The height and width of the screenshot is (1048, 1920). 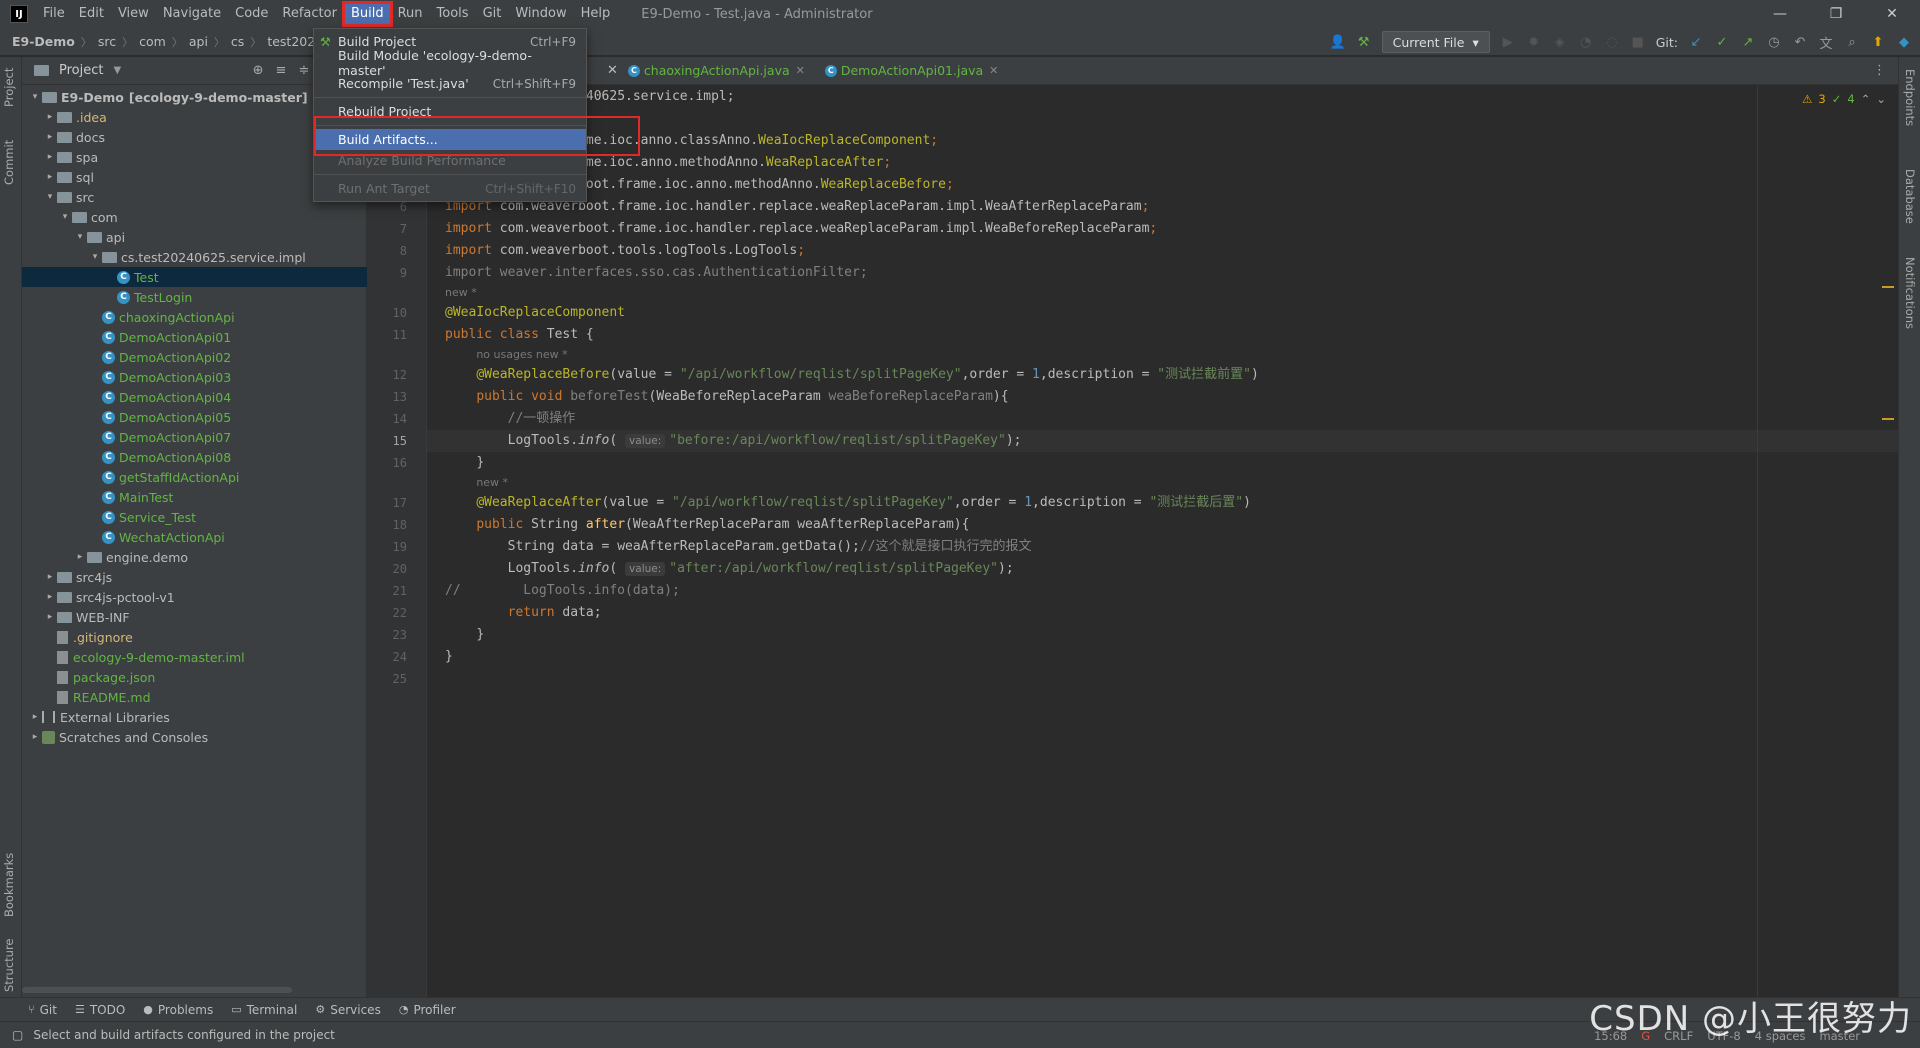 What do you see at coordinates (251, 14) in the screenshot?
I see `menu-code: Code` at bounding box center [251, 14].